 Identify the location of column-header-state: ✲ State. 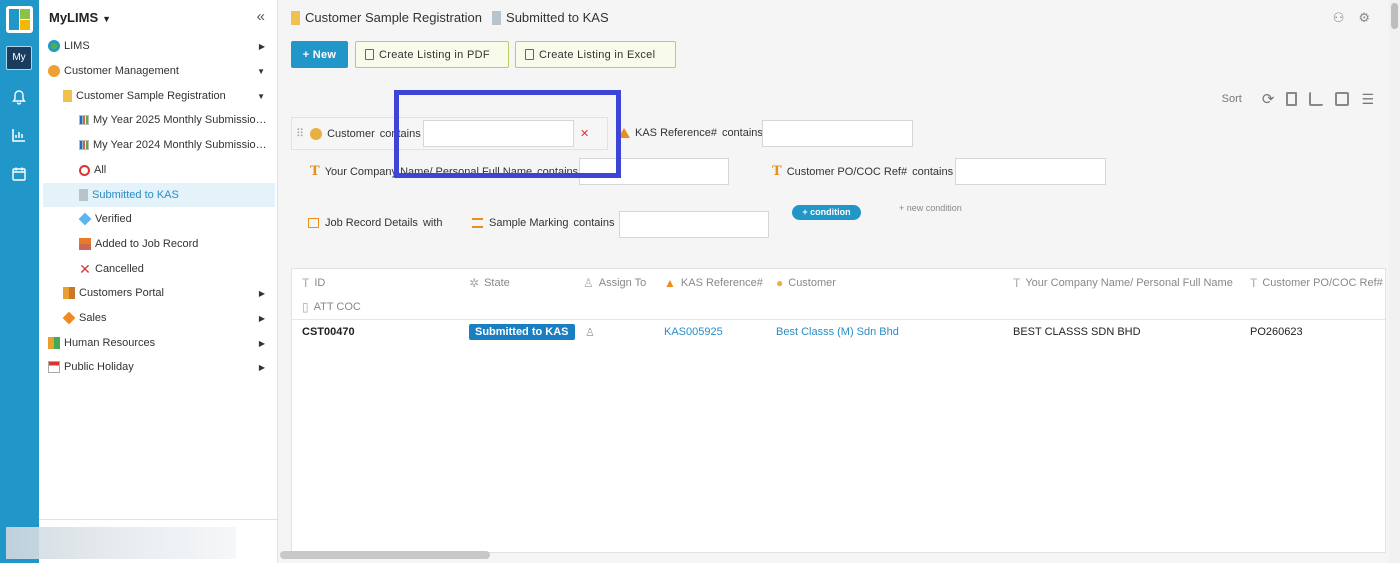
(489, 283).